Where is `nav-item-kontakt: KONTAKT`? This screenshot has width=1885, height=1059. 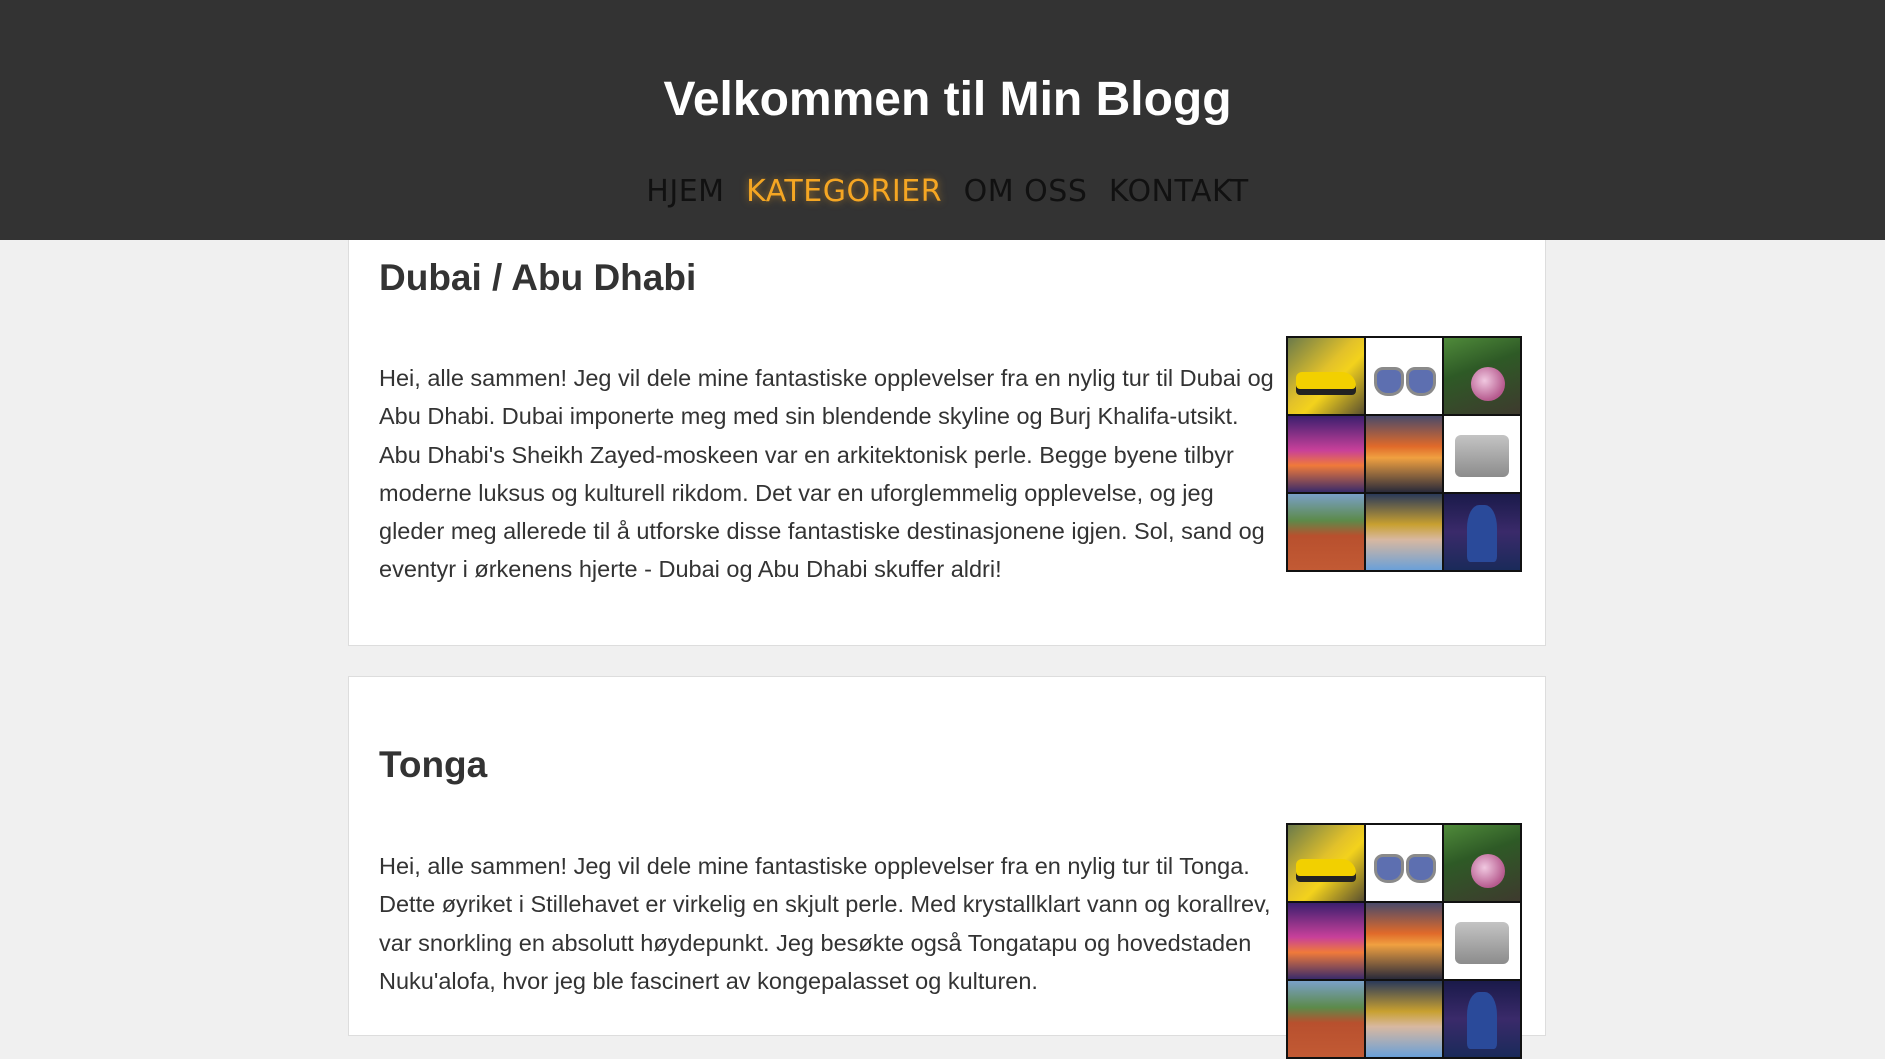 nav-item-kontakt: KONTAKT is located at coordinates (1179, 191).